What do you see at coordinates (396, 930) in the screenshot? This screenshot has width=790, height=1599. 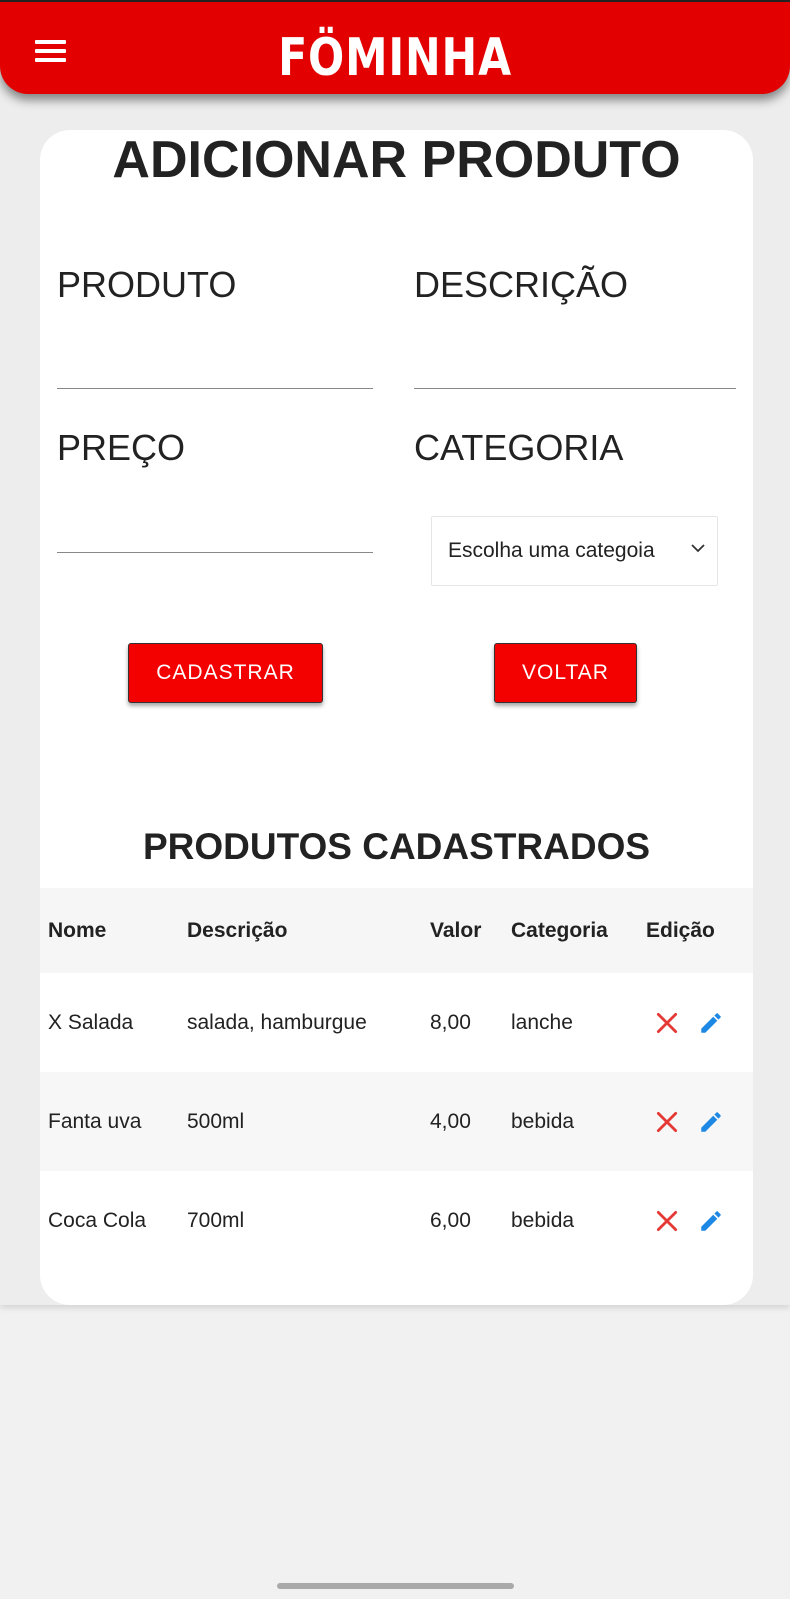 I see `table-header-row: Nome Descrição Valor Categoria Edição` at bounding box center [396, 930].